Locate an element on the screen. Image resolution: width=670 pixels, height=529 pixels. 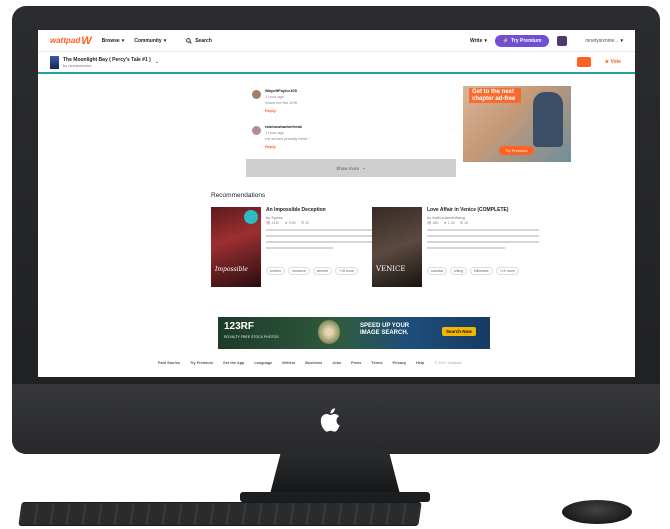
nav-community: Community ▾ is located at coordinates (150, 41).